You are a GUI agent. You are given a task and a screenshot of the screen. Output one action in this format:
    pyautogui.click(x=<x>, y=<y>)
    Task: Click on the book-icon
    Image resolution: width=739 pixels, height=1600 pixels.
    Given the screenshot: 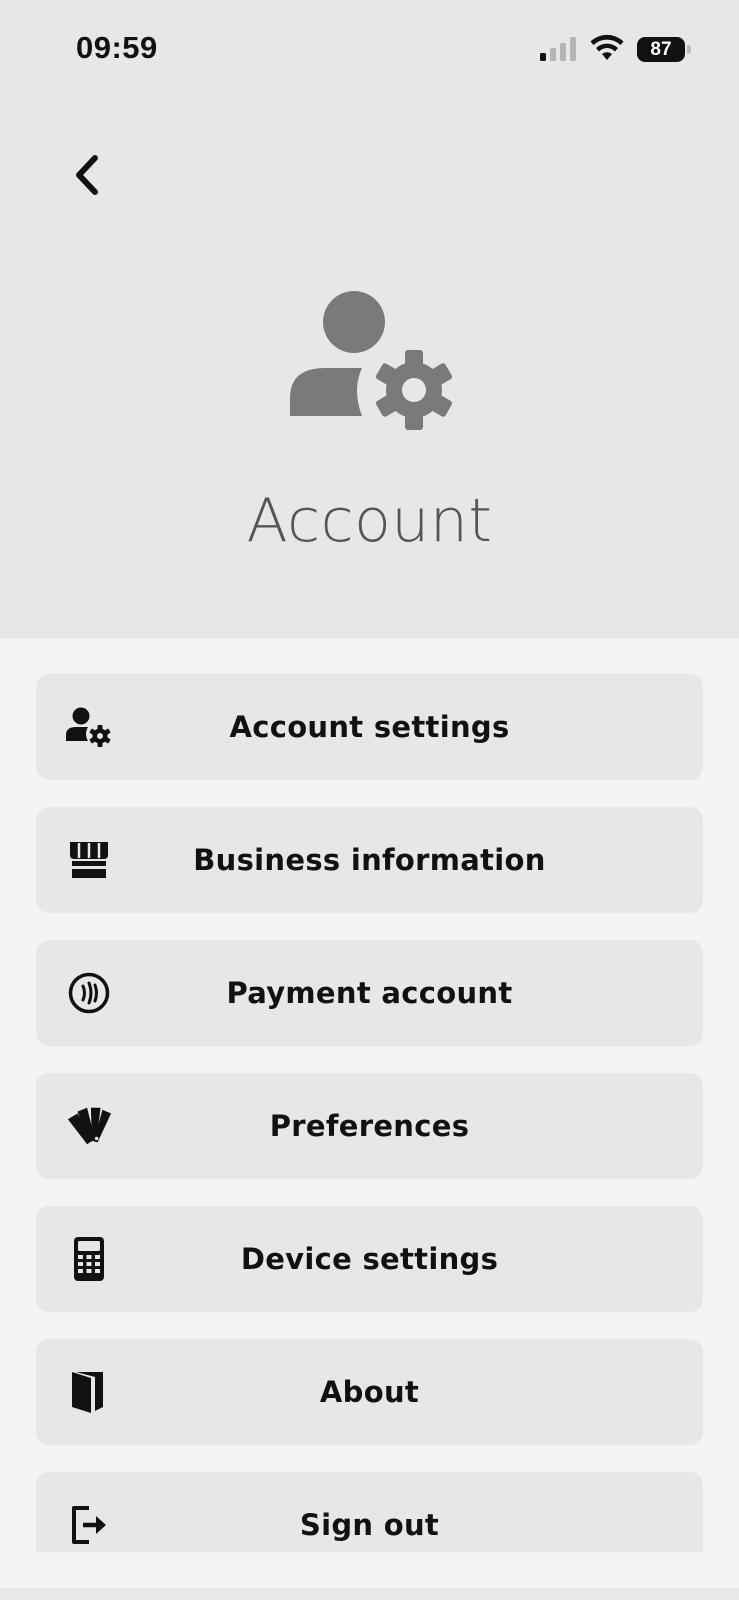 What is the action you would take?
    pyautogui.click(x=89, y=1392)
    